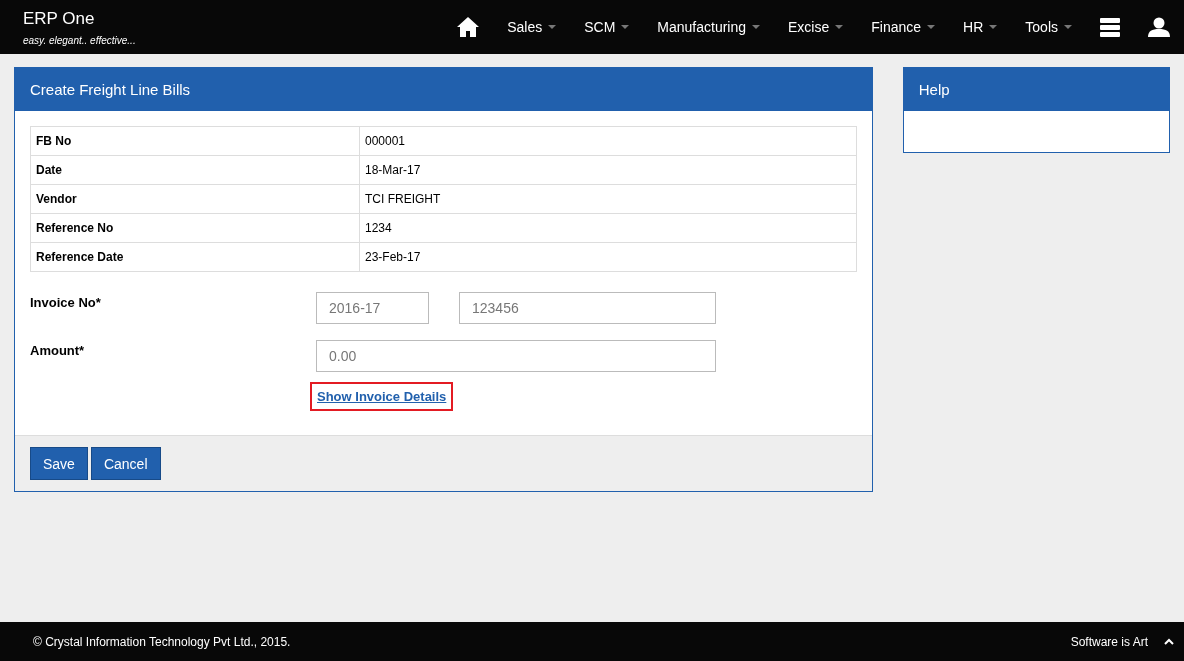 This screenshot has height=661, width=1184. What do you see at coordinates (608, 170) in the screenshot?
I see `field-value: 18-Mar-17` at bounding box center [608, 170].